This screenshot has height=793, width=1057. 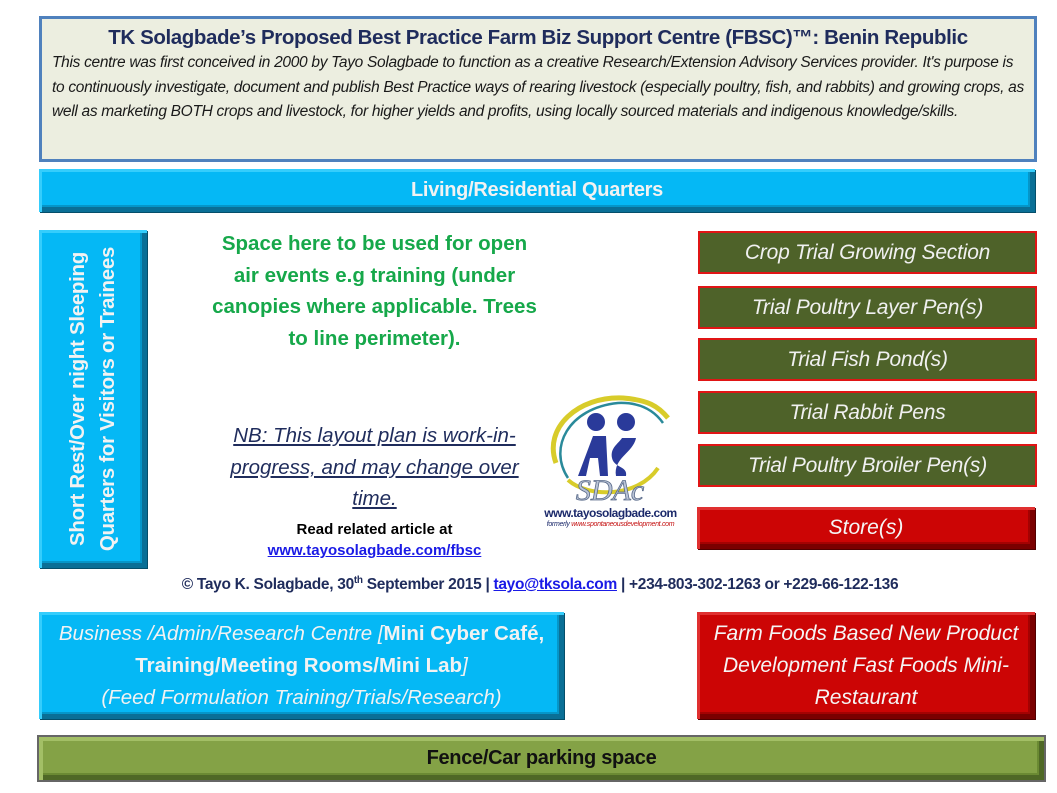 What do you see at coordinates (358, 580) in the screenshot?
I see `date-suffix: th` at bounding box center [358, 580].